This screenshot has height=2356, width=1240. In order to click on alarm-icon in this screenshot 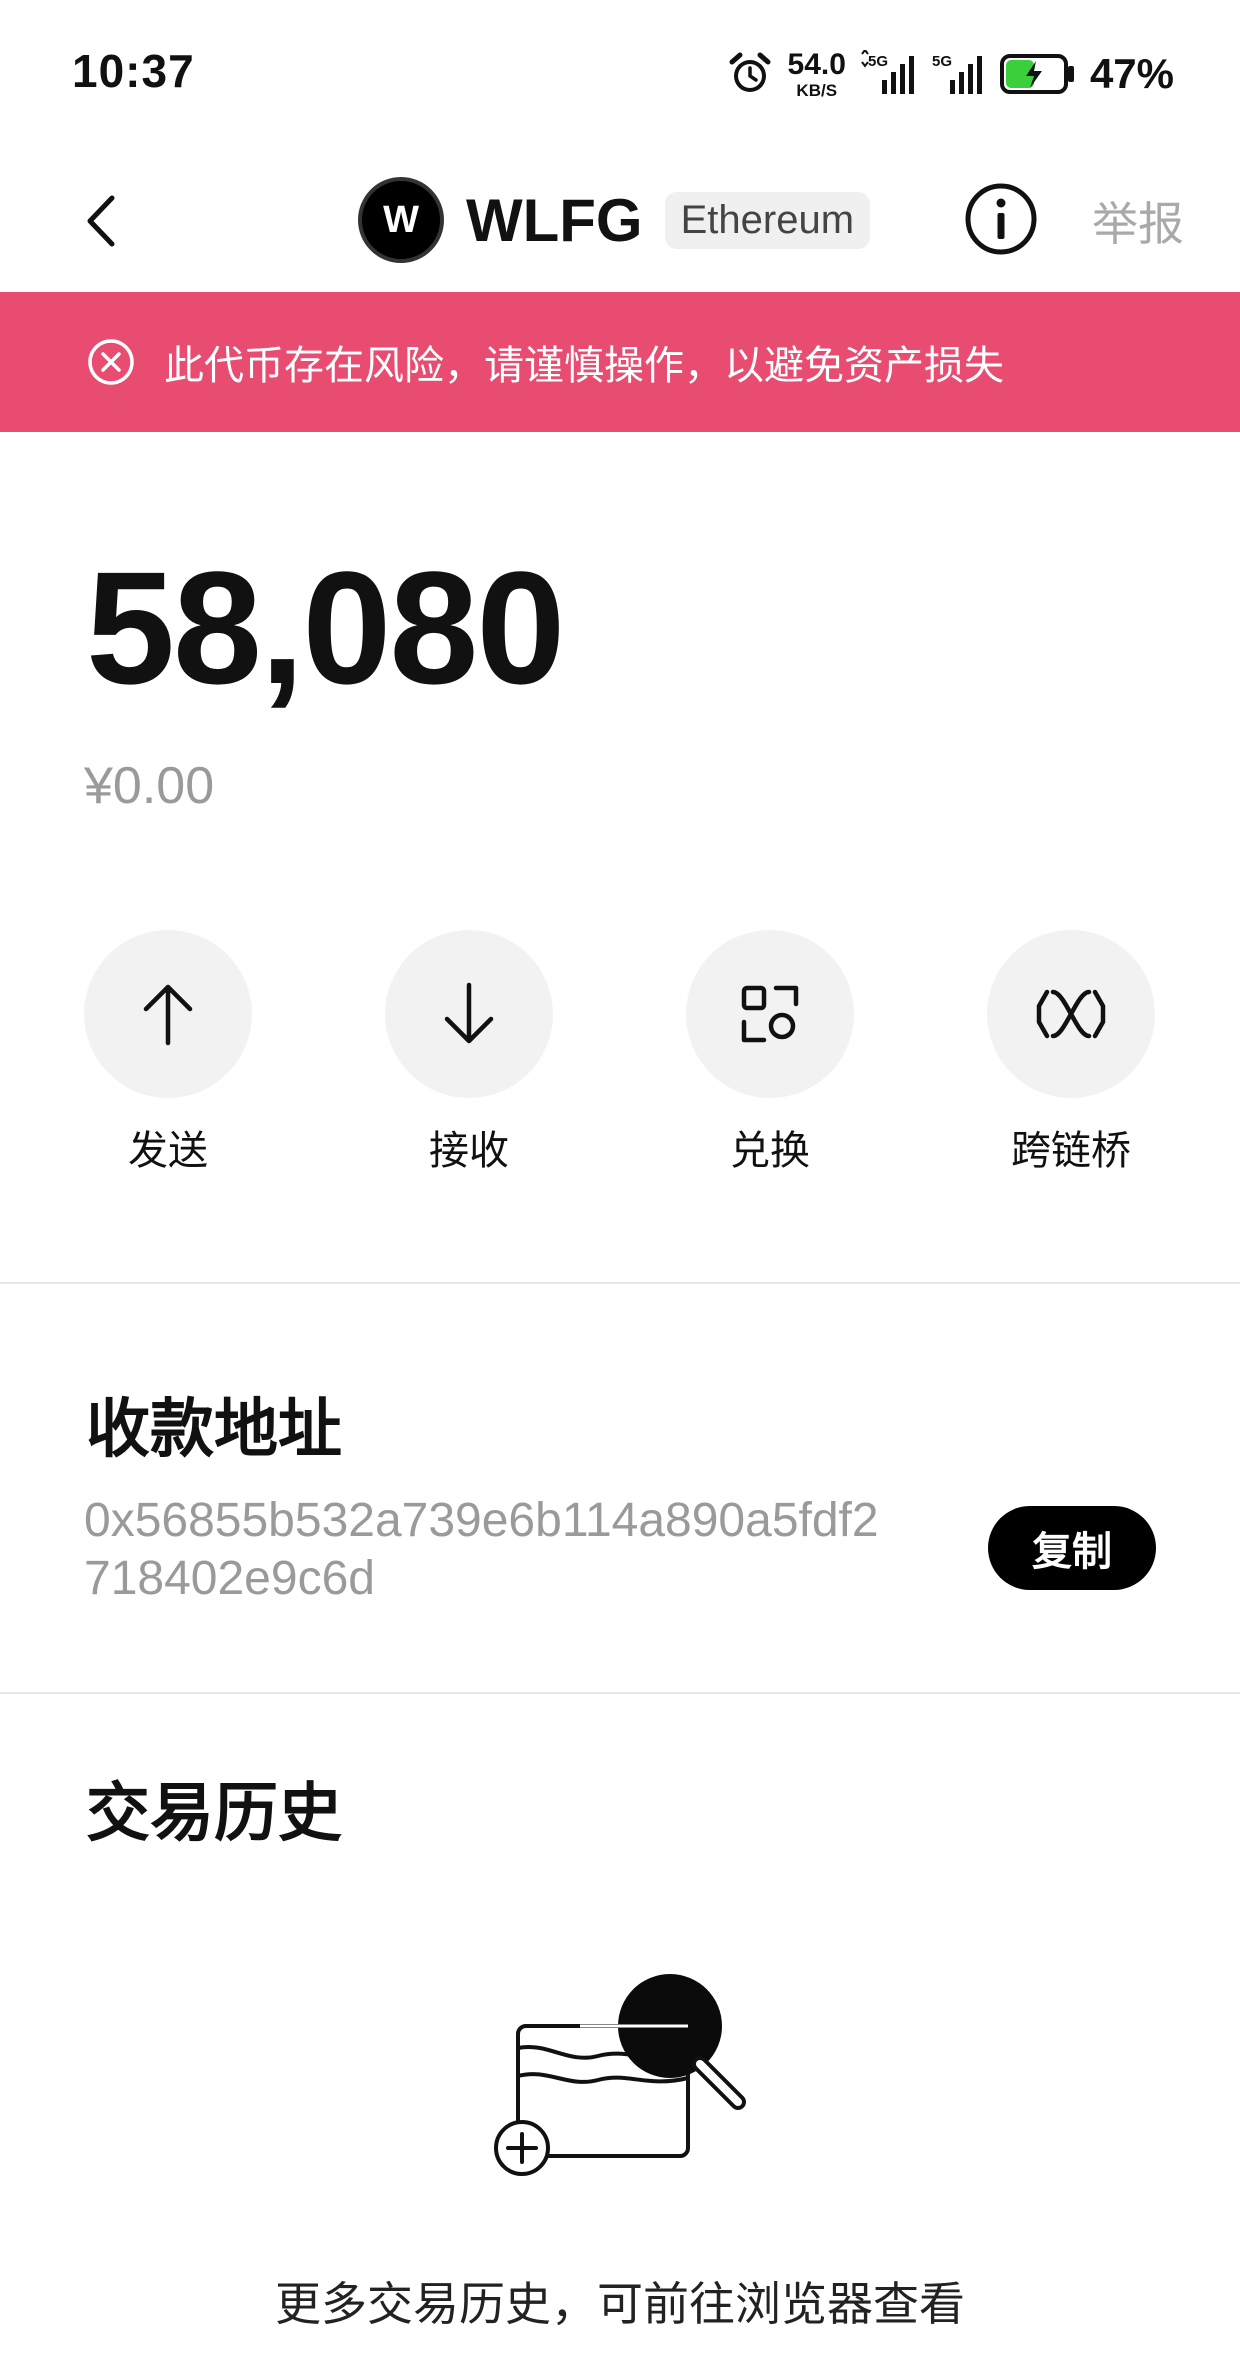, I will do `click(750, 72)`.